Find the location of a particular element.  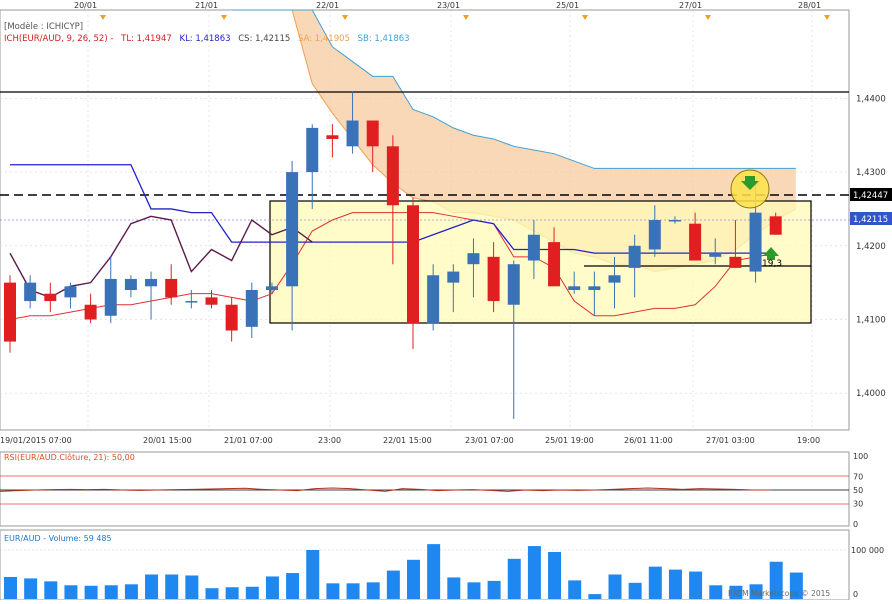

price-tick-label: 1,4200 is located at coordinates (871, 247).